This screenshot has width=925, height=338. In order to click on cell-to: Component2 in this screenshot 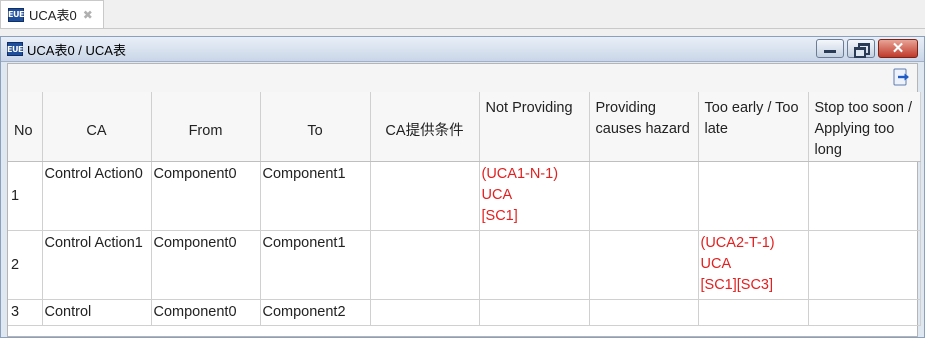, I will do `click(315, 312)`.